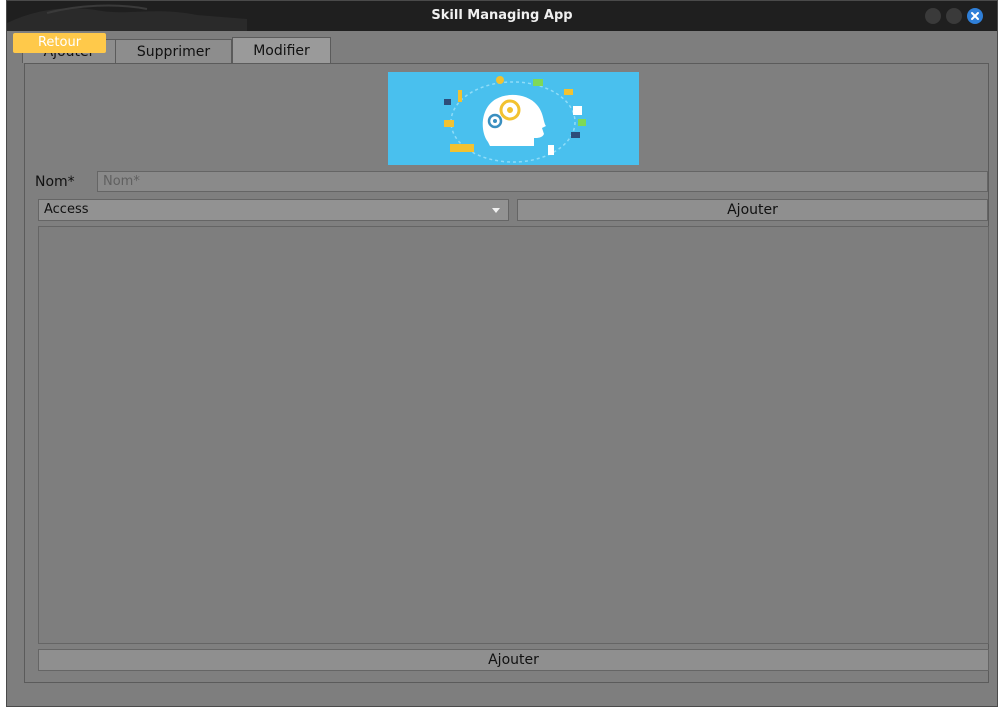 The height and width of the screenshot is (709, 998). What do you see at coordinates (542, 181) in the screenshot?
I see `nom-input` at bounding box center [542, 181].